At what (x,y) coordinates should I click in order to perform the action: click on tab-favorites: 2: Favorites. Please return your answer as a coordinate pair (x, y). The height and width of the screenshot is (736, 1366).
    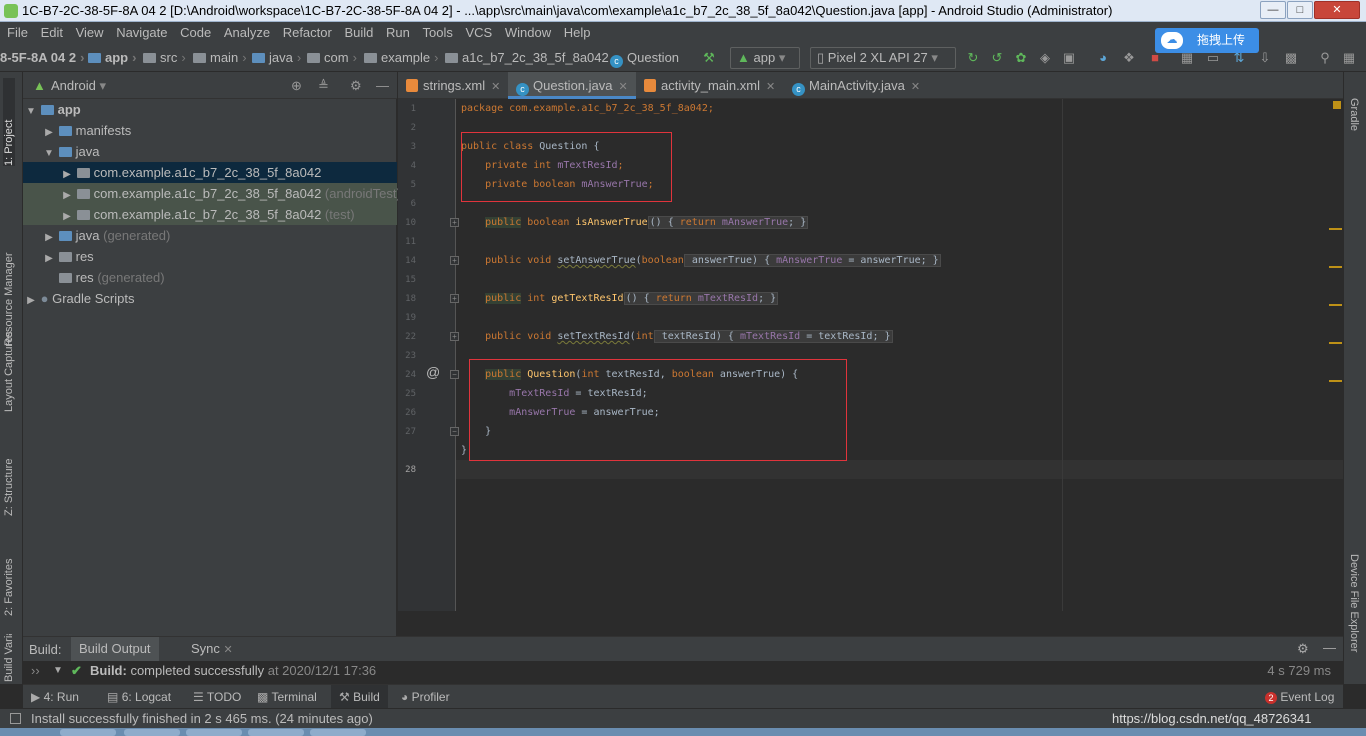
    Looking at the image, I should click on (9, 575).